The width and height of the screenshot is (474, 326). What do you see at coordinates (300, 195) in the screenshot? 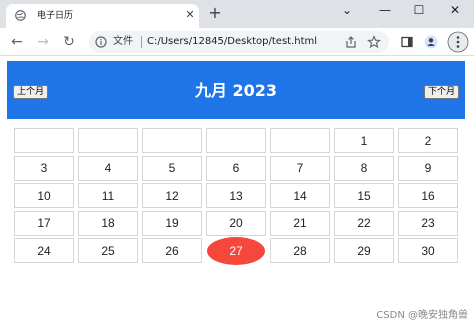
I see `calendar-day-cell: 14` at bounding box center [300, 195].